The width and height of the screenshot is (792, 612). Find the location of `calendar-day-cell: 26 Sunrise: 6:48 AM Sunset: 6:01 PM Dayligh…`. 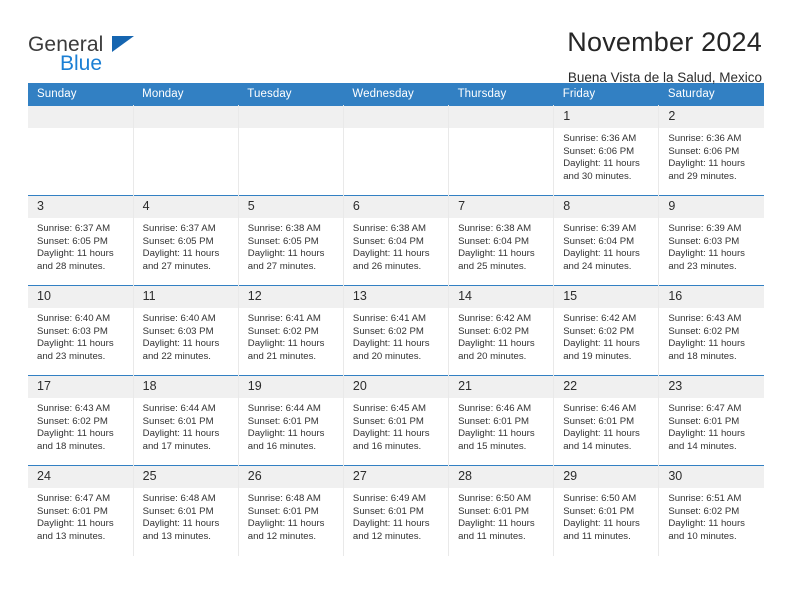

calendar-day-cell: 26 Sunrise: 6:48 AM Sunset: 6:01 PM Dayligh… is located at coordinates (291, 510).